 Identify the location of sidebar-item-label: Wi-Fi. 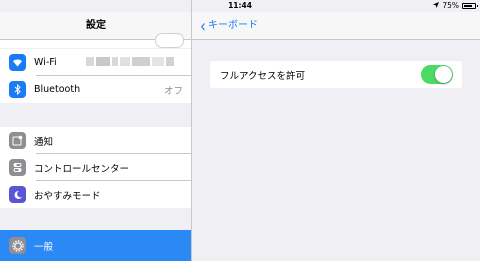
(45, 62).